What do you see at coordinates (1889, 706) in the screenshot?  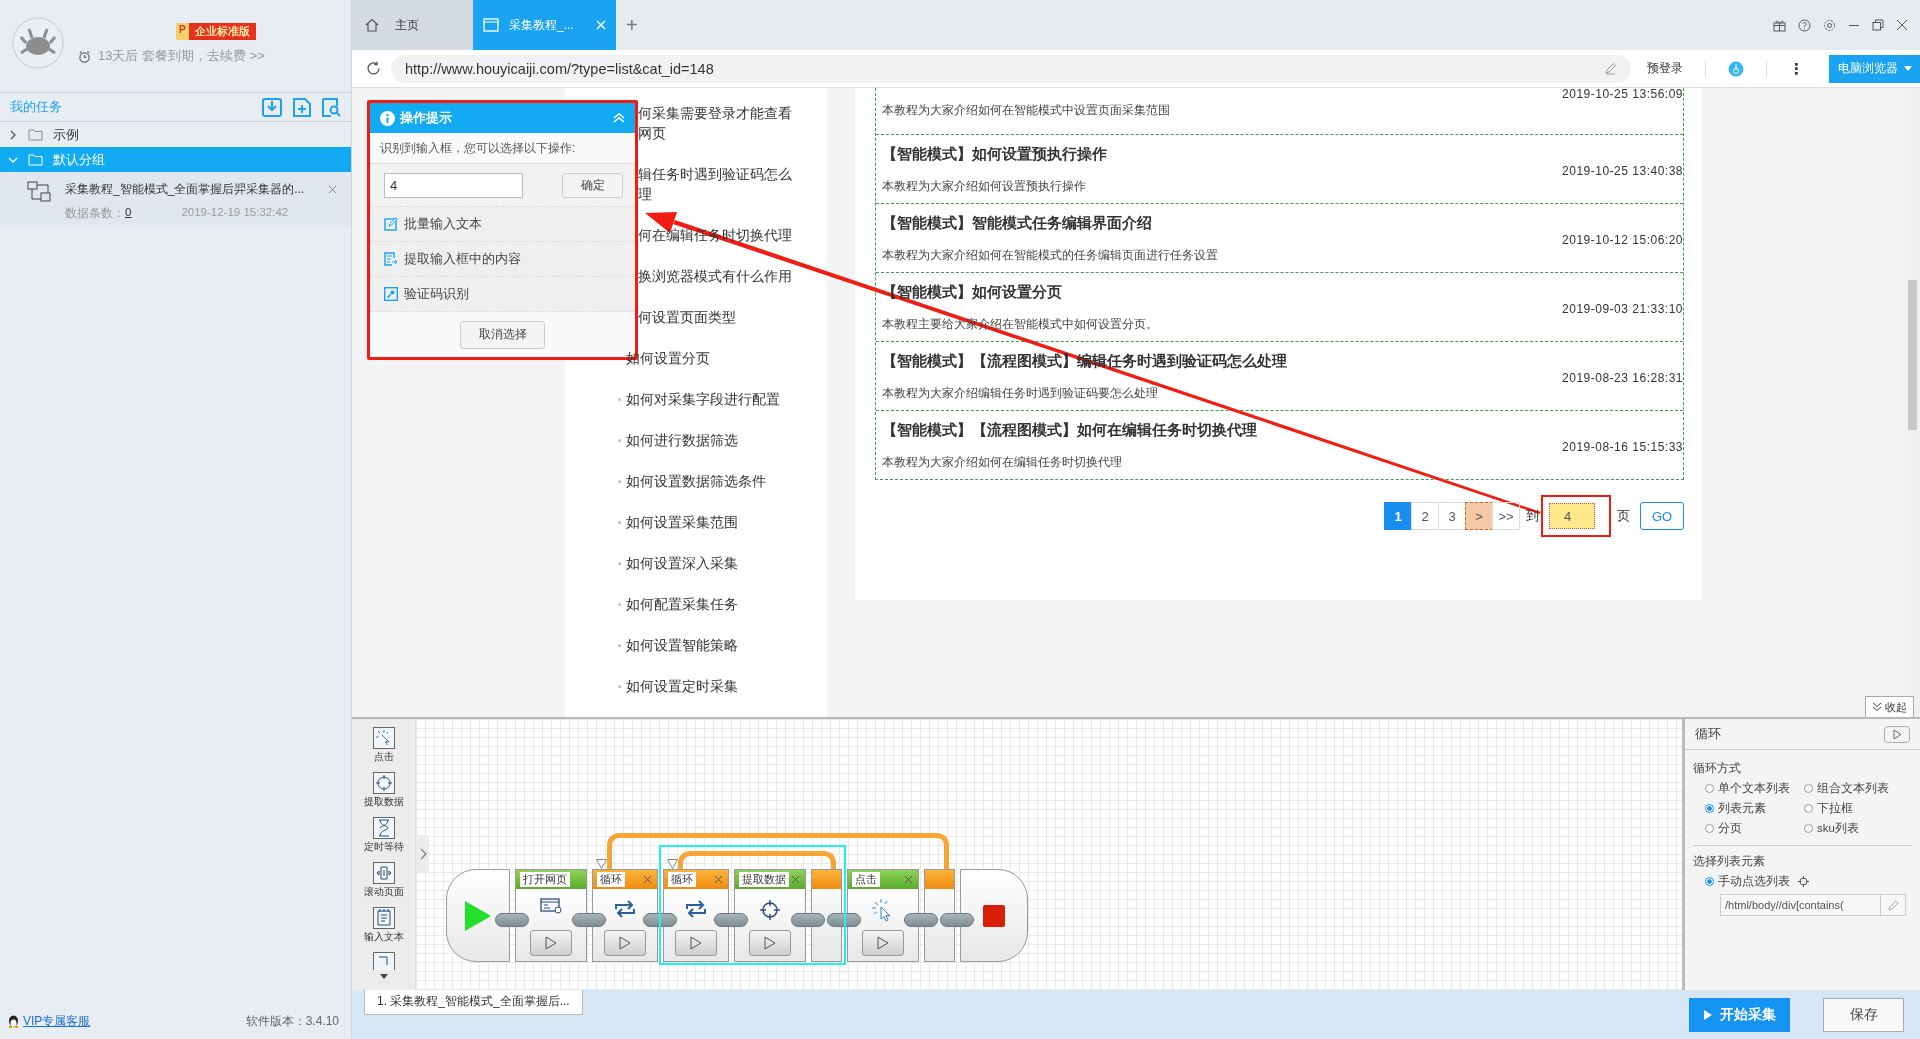 I see `collapse-button: 收起` at bounding box center [1889, 706].